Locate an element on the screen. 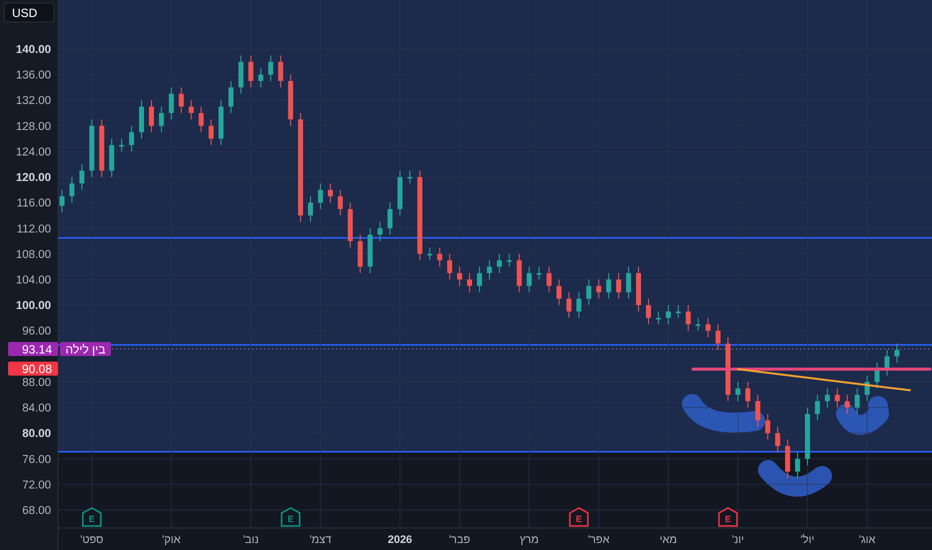  price-axis-label: 124.00 is located at coordinates (33, 152).